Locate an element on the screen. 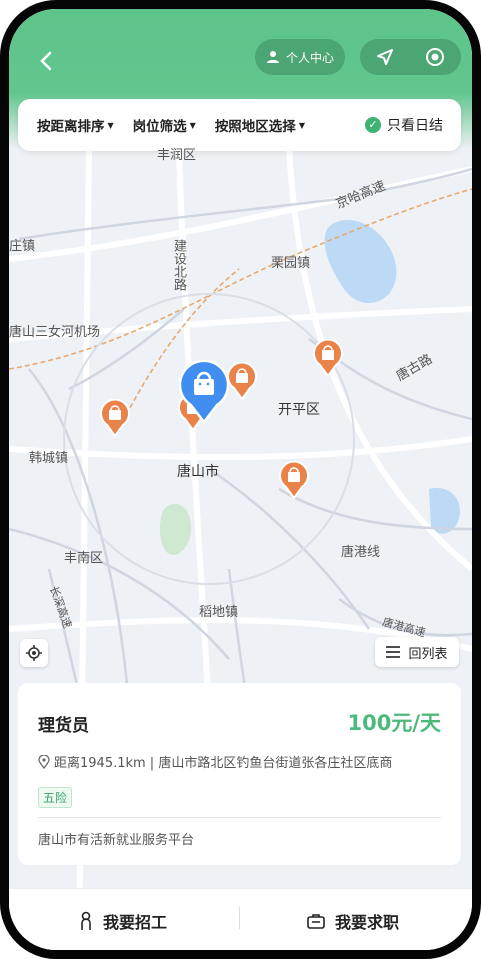  position-filter-dropdown: 岗位筛选 ▼ is located at coordinates (164, 125).